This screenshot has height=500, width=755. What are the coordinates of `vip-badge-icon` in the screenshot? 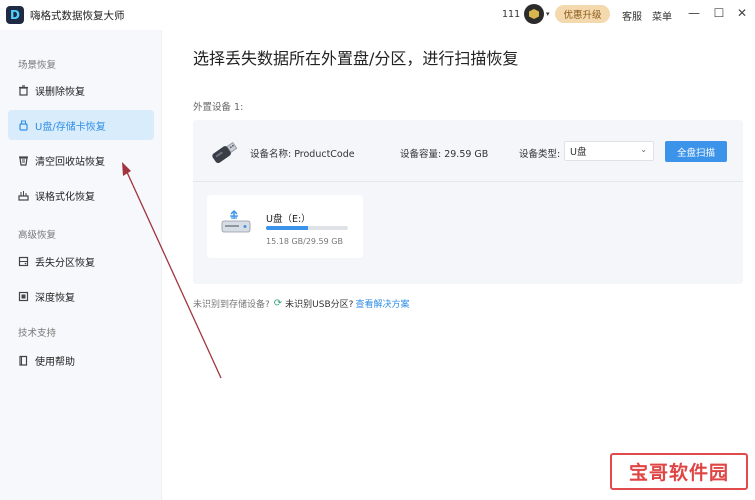 It's located at (534, 14).